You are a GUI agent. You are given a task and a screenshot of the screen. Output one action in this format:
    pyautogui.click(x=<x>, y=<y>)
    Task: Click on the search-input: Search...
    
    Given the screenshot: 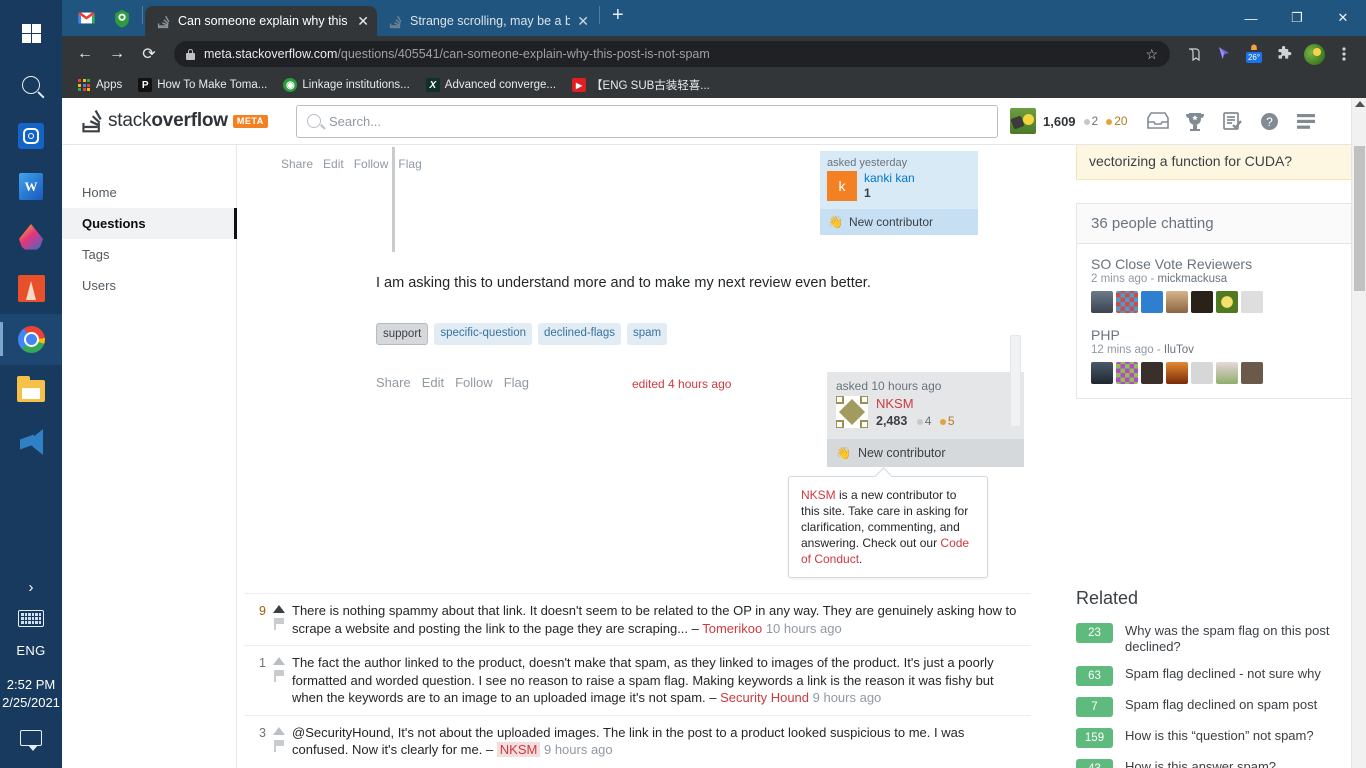 What is the action you would take?
    pyautogui.click(x=647, y=121)
    